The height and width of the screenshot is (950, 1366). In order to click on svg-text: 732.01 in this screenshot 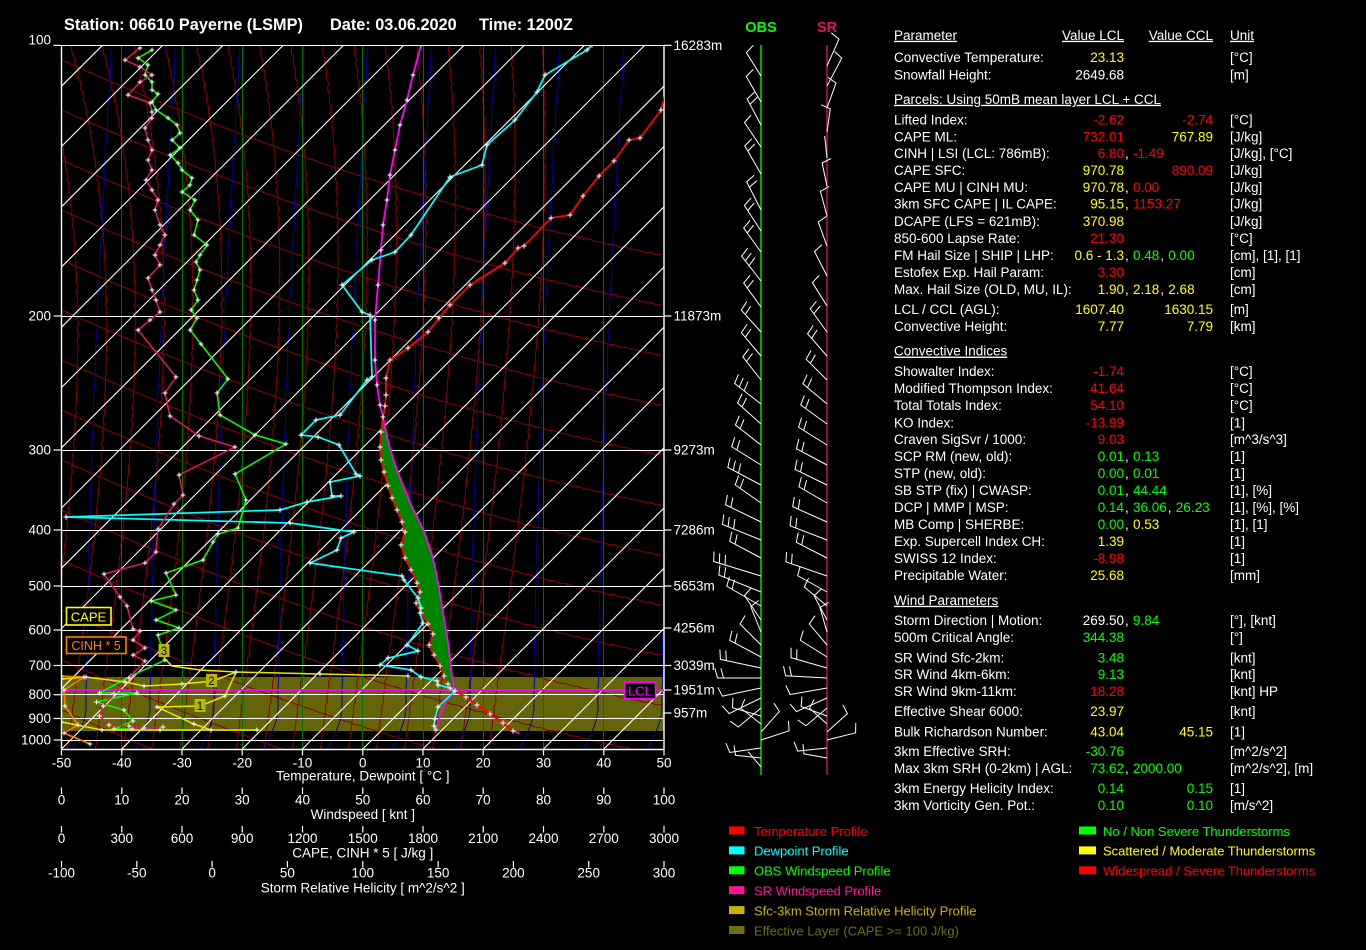, I will do `click(1103, 136)`.